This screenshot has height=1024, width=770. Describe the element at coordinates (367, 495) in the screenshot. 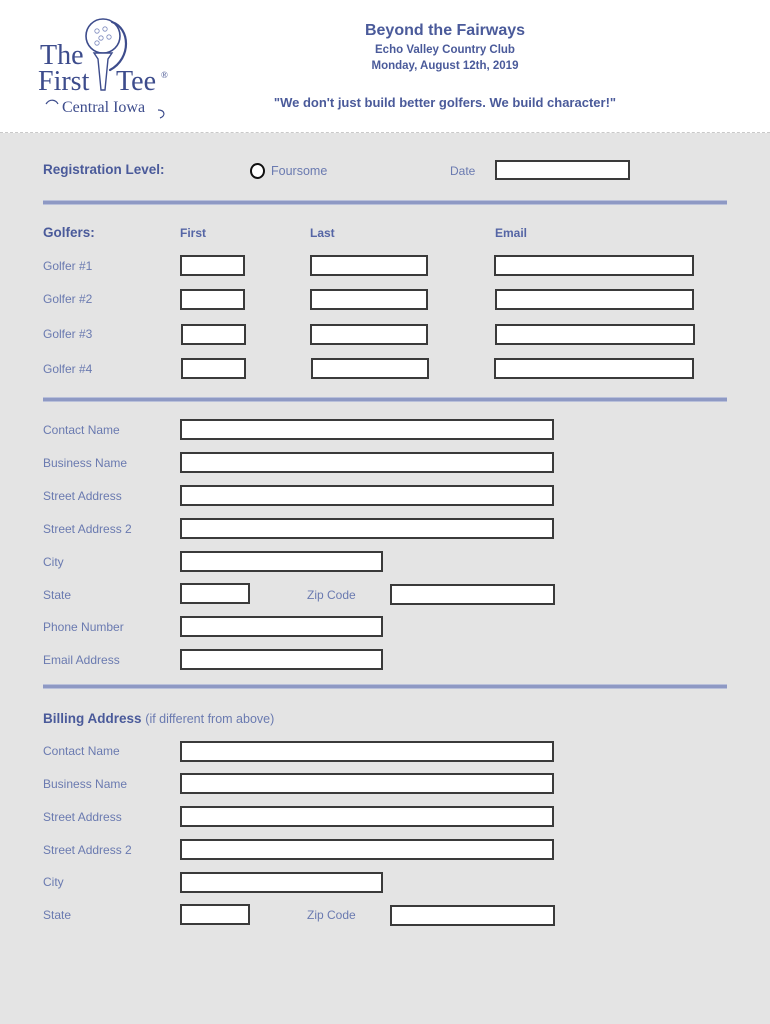

I see `contact-street-address-input` at that location.